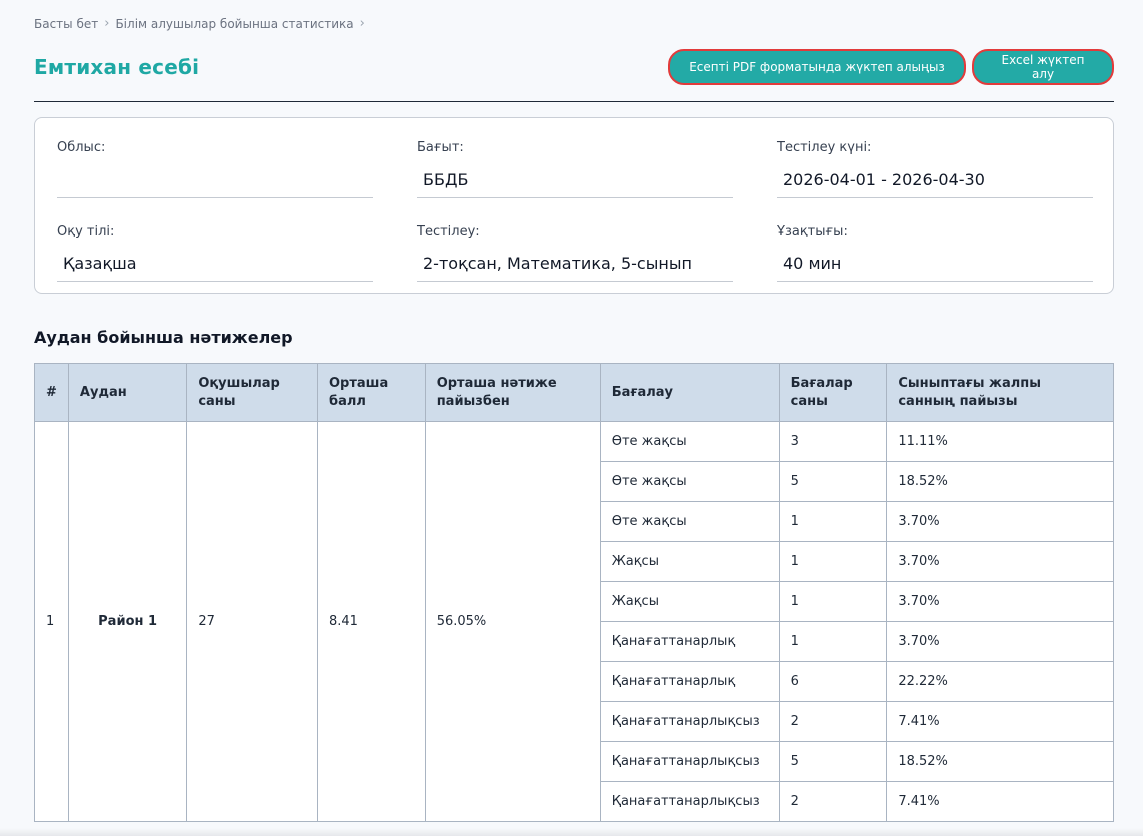 The width and height of the screenshot is (1143, 836). Describe the element at coordinates (812, 231) in the screenshot. I see `duration-label: Ұзақтығы:` at that location.